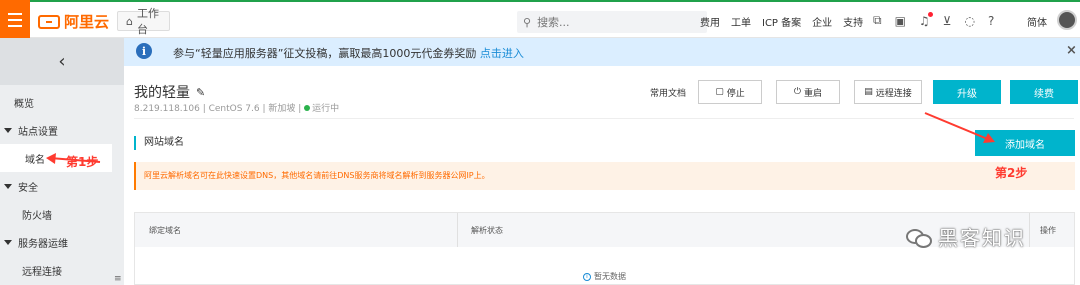 The image size is (1080, 285). I want to click on search-box: ⚲, so click(612, 22).